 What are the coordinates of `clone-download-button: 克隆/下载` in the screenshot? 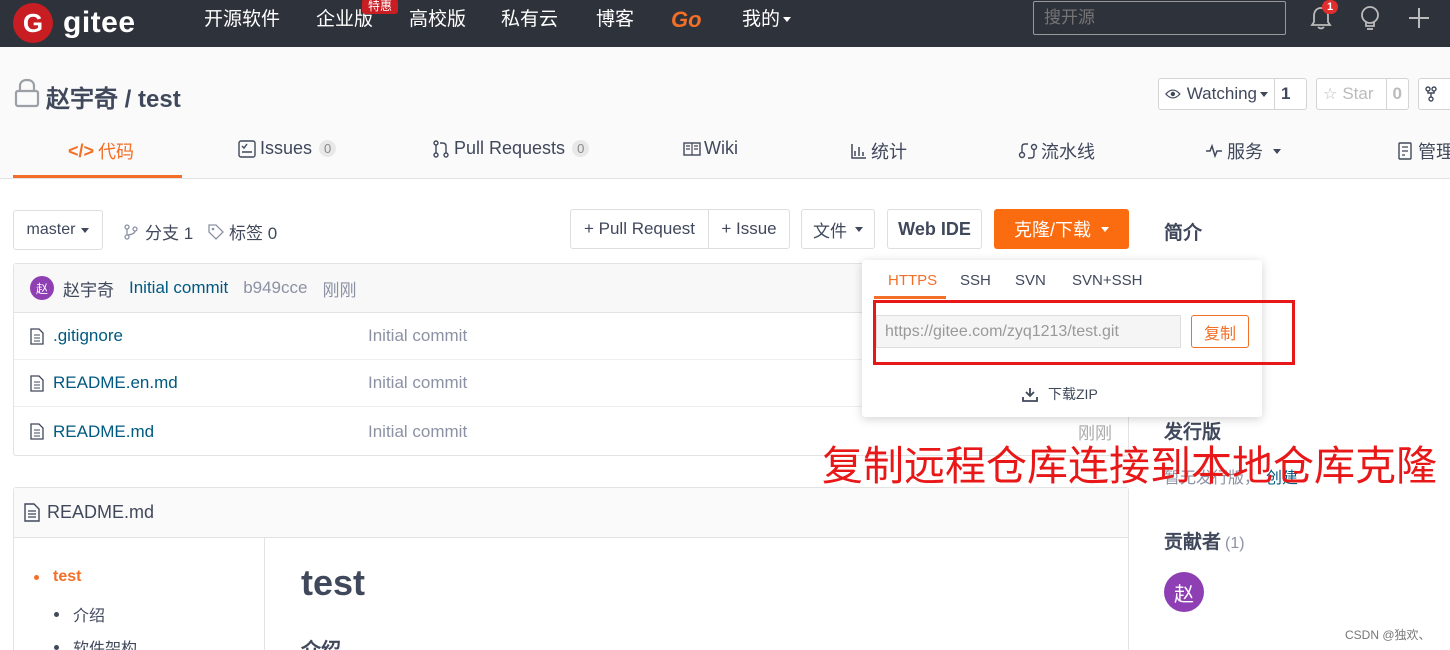 It's located at (1061, 229).